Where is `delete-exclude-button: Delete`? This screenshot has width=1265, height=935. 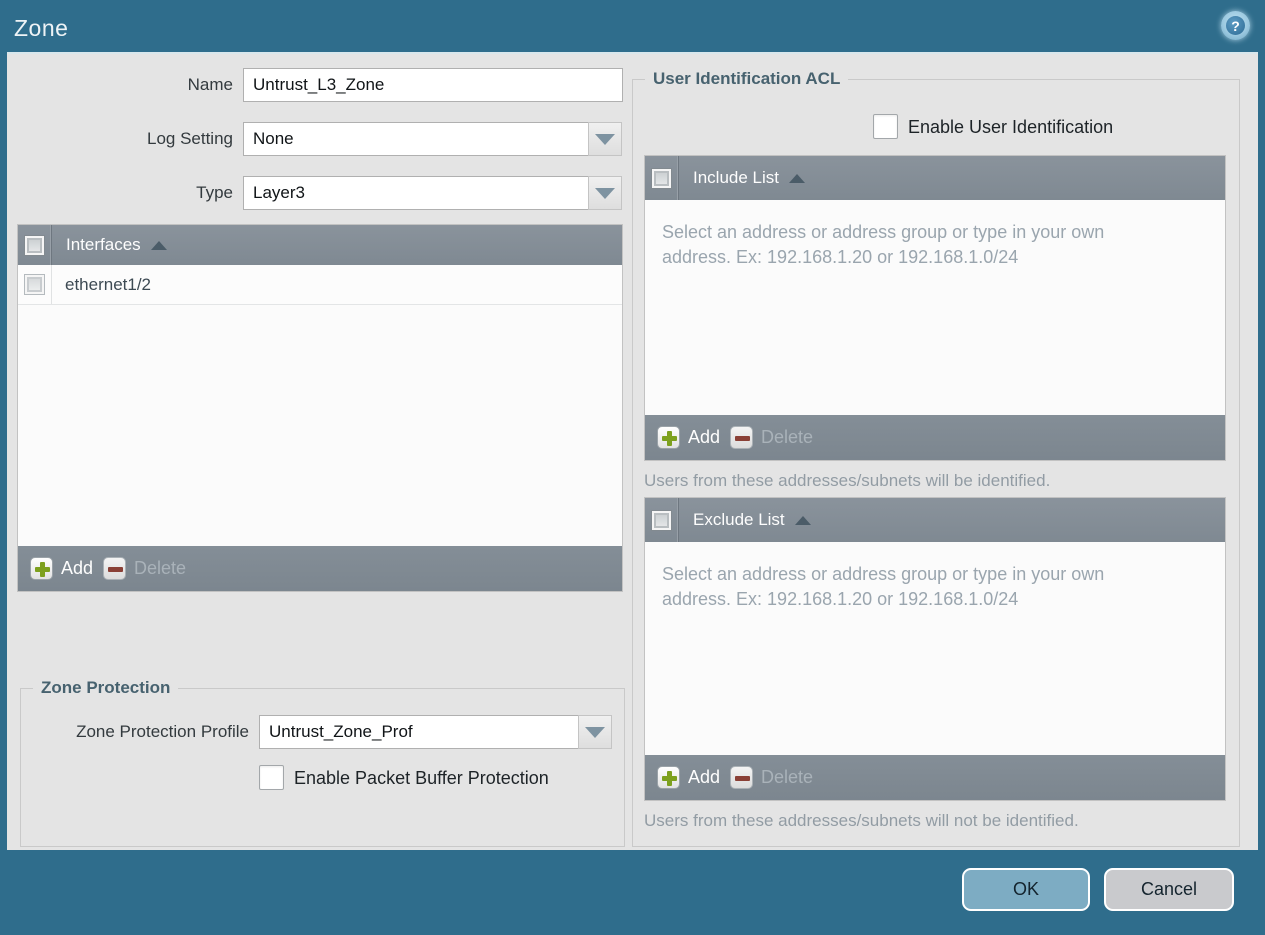 delete-exclude-button: Delete is located at coordinates (771, 777).